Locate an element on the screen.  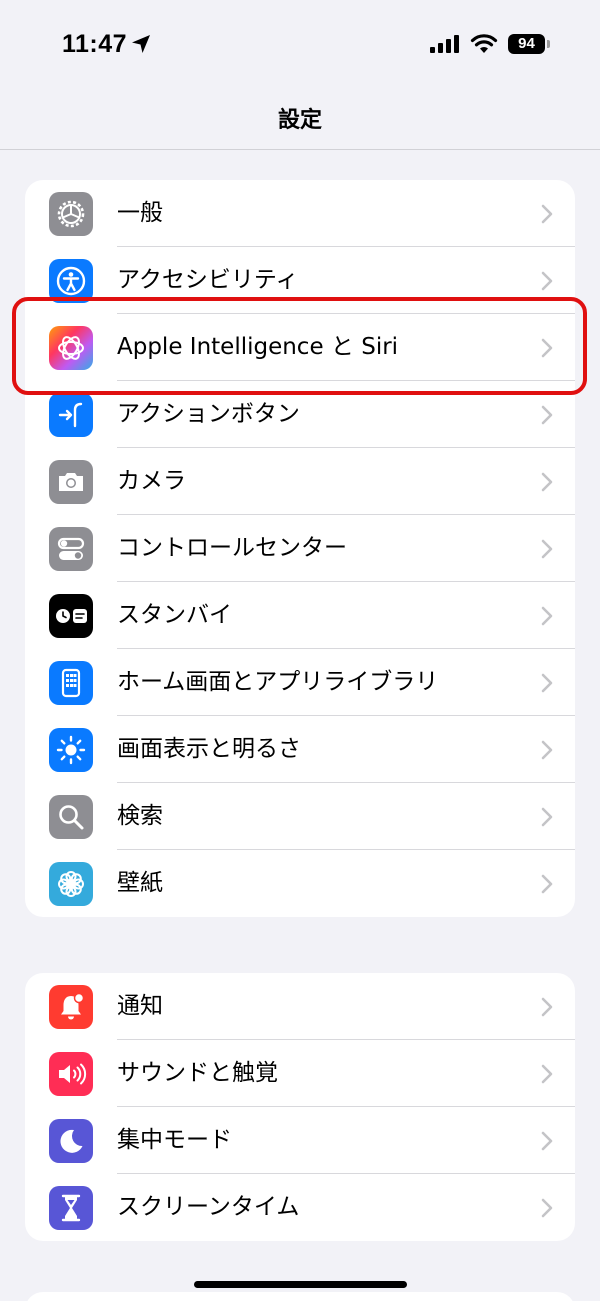
standby-icon is located at coordinates (71, 616).